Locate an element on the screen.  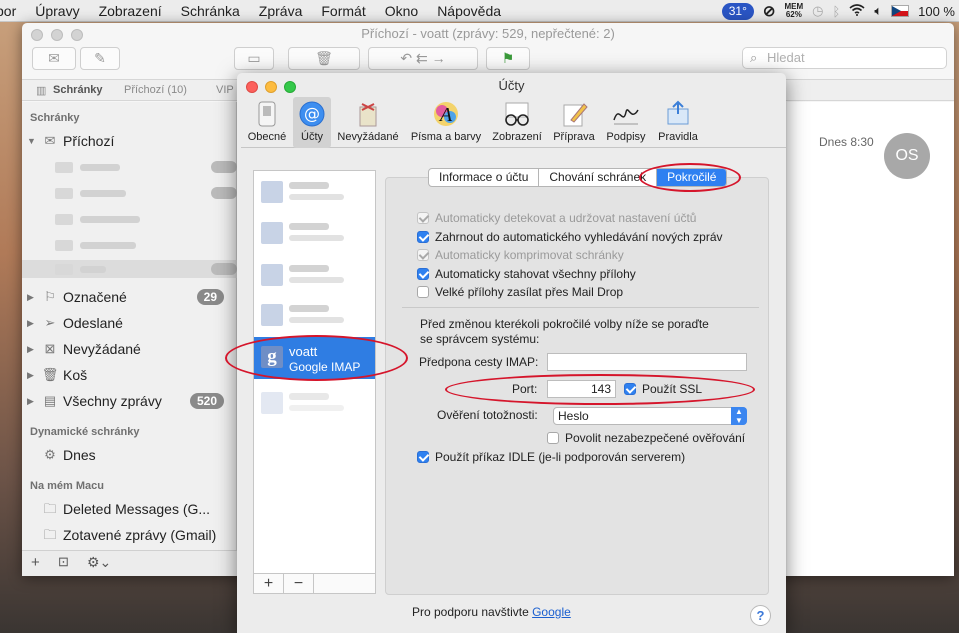
auth-select: Heslo ▲ ▼ is located at coordinates (650, 416).